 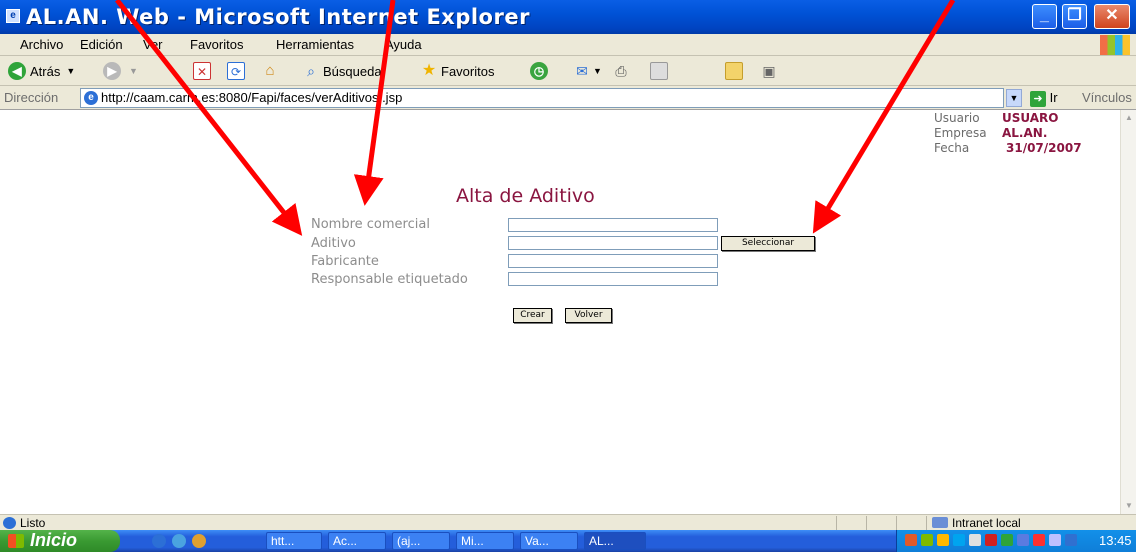 I want to click on history-button: ◷, so click(x=539, y=71).